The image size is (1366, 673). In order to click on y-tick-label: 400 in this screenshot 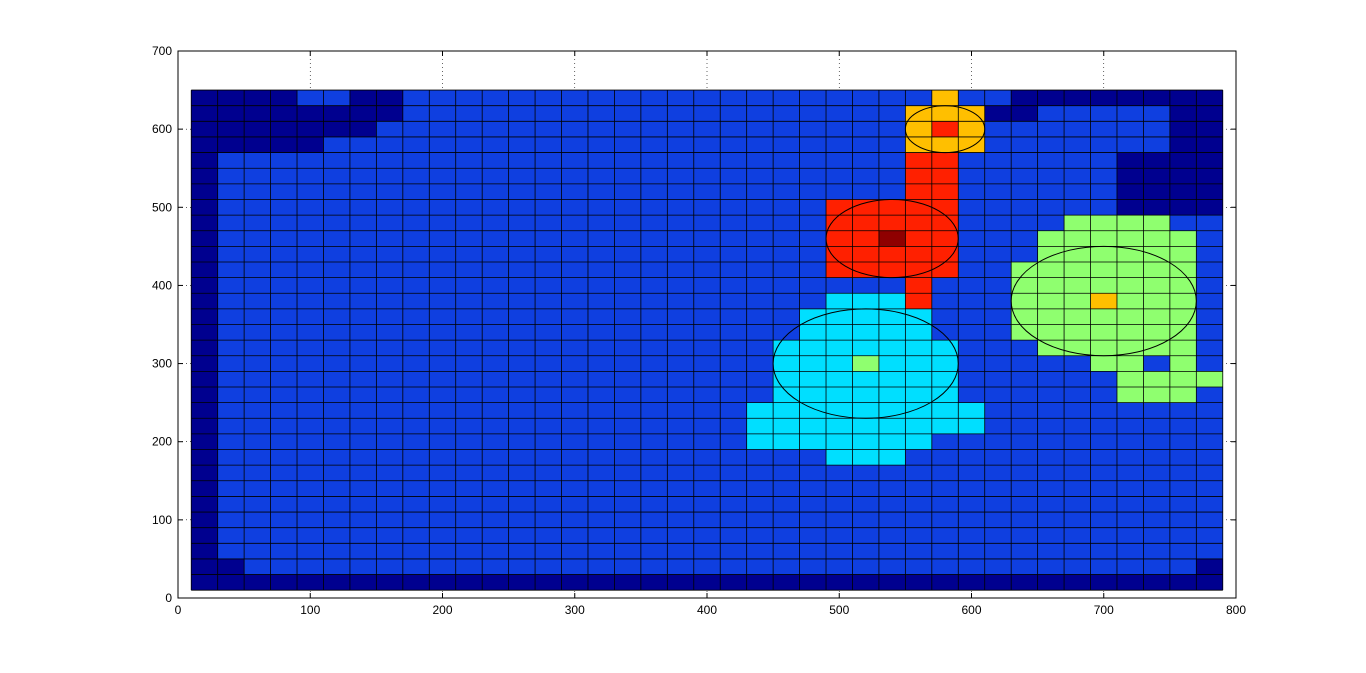, I will do `click(162, 285)`.